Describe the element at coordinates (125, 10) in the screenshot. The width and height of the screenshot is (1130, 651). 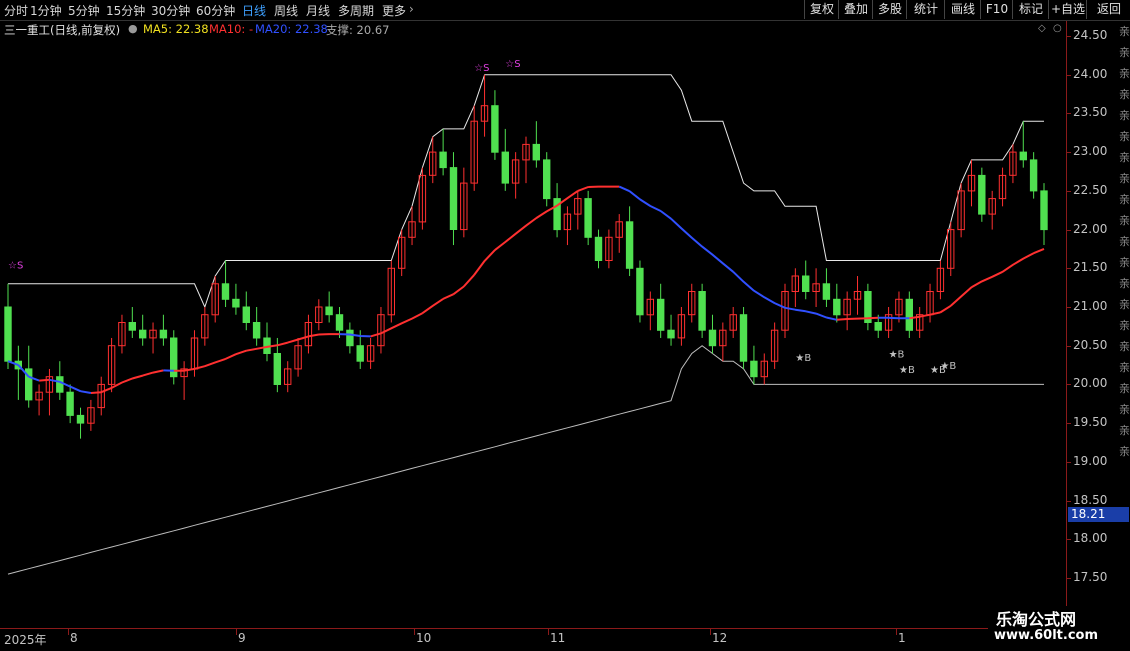
I see `tab-15min: 15分钟` at that location.